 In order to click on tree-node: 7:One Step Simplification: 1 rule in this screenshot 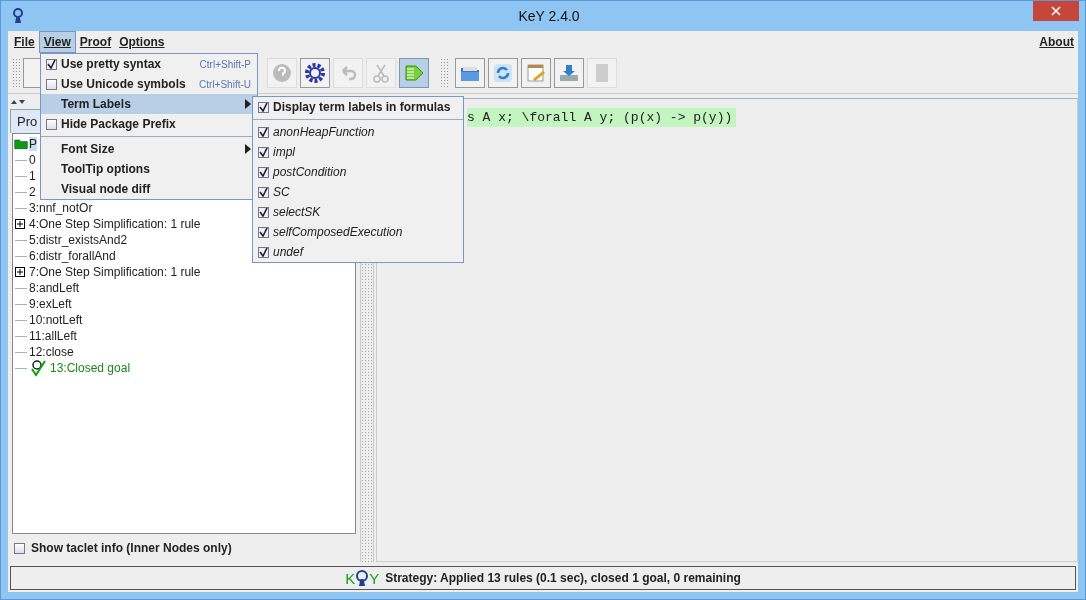, I will do `click(115, 272)`.